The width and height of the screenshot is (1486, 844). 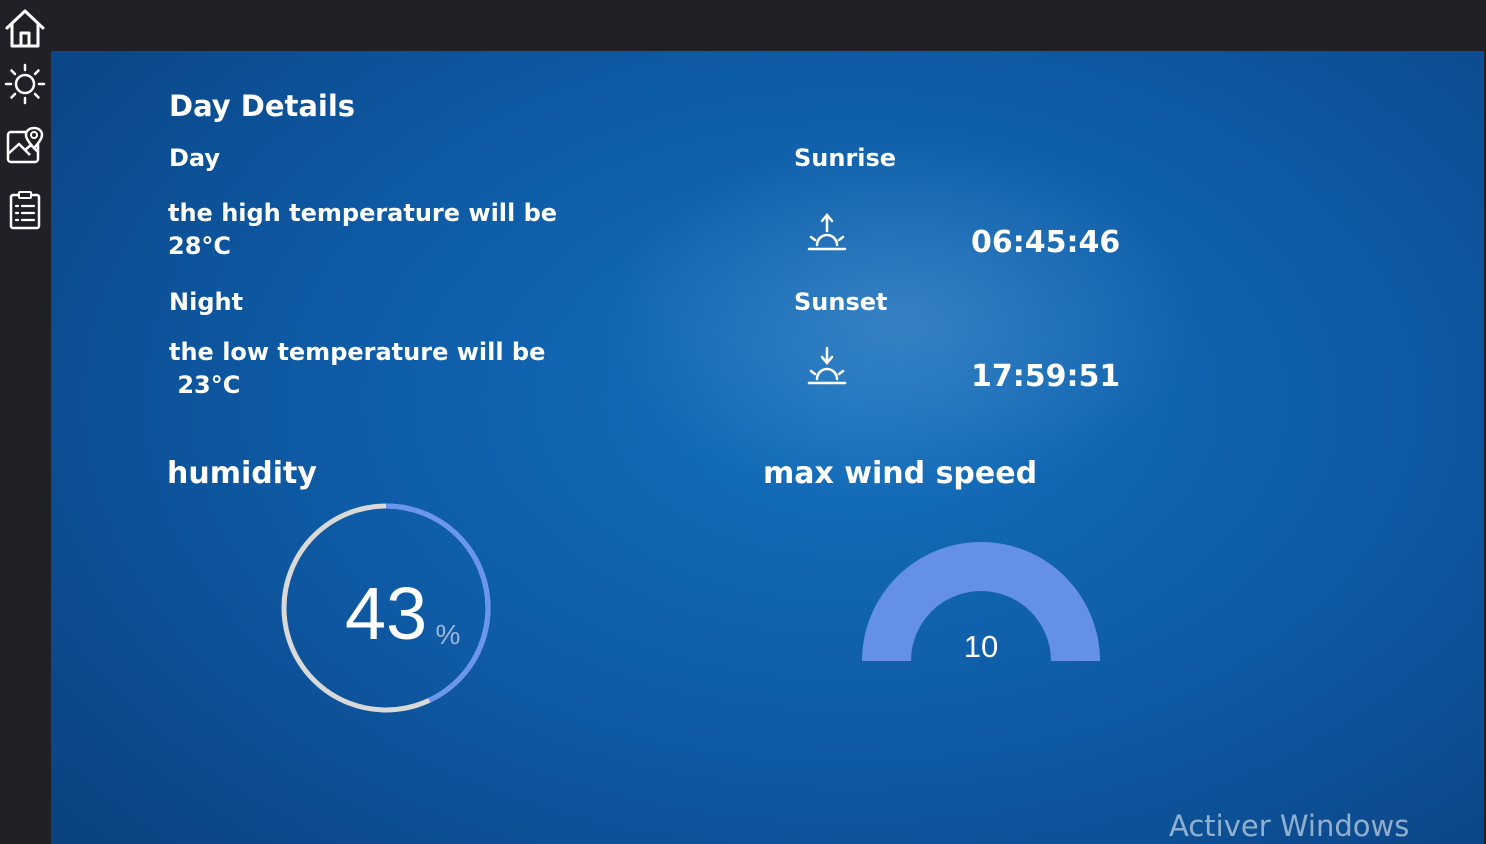 What do you see at coordinates (827, 232) in the screenshot?
I see `sunrise-icon` at bounding box center [827, 232].